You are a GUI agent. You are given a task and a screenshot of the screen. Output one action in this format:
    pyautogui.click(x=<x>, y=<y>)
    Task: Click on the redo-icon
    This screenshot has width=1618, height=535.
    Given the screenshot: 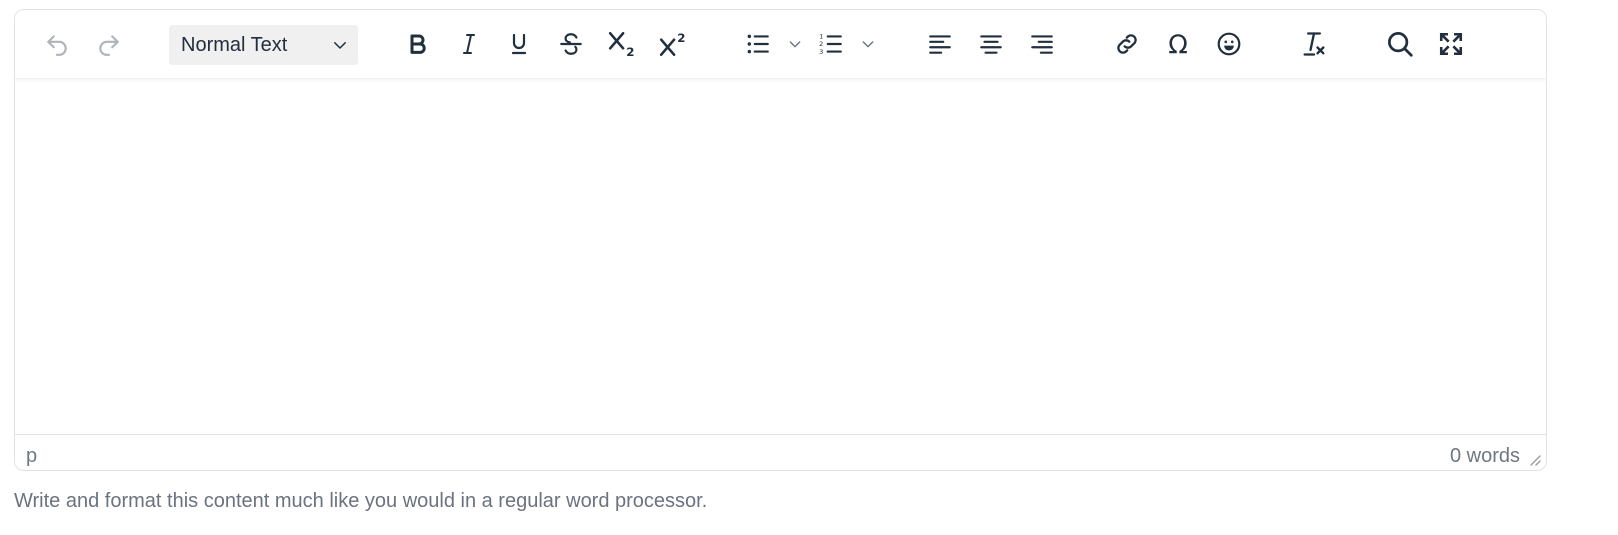 What is the action you would take?
    pyautogui.click(x=109, y=45)
    